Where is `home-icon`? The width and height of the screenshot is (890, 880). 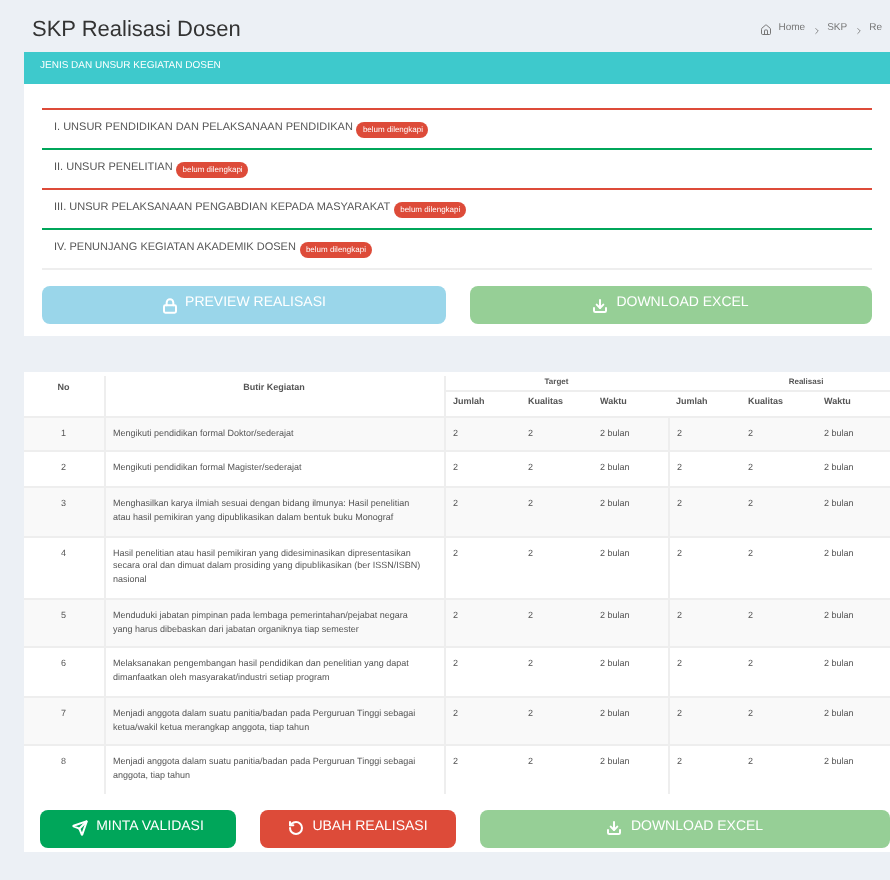 home-icon is located at coordinates (766, 30).